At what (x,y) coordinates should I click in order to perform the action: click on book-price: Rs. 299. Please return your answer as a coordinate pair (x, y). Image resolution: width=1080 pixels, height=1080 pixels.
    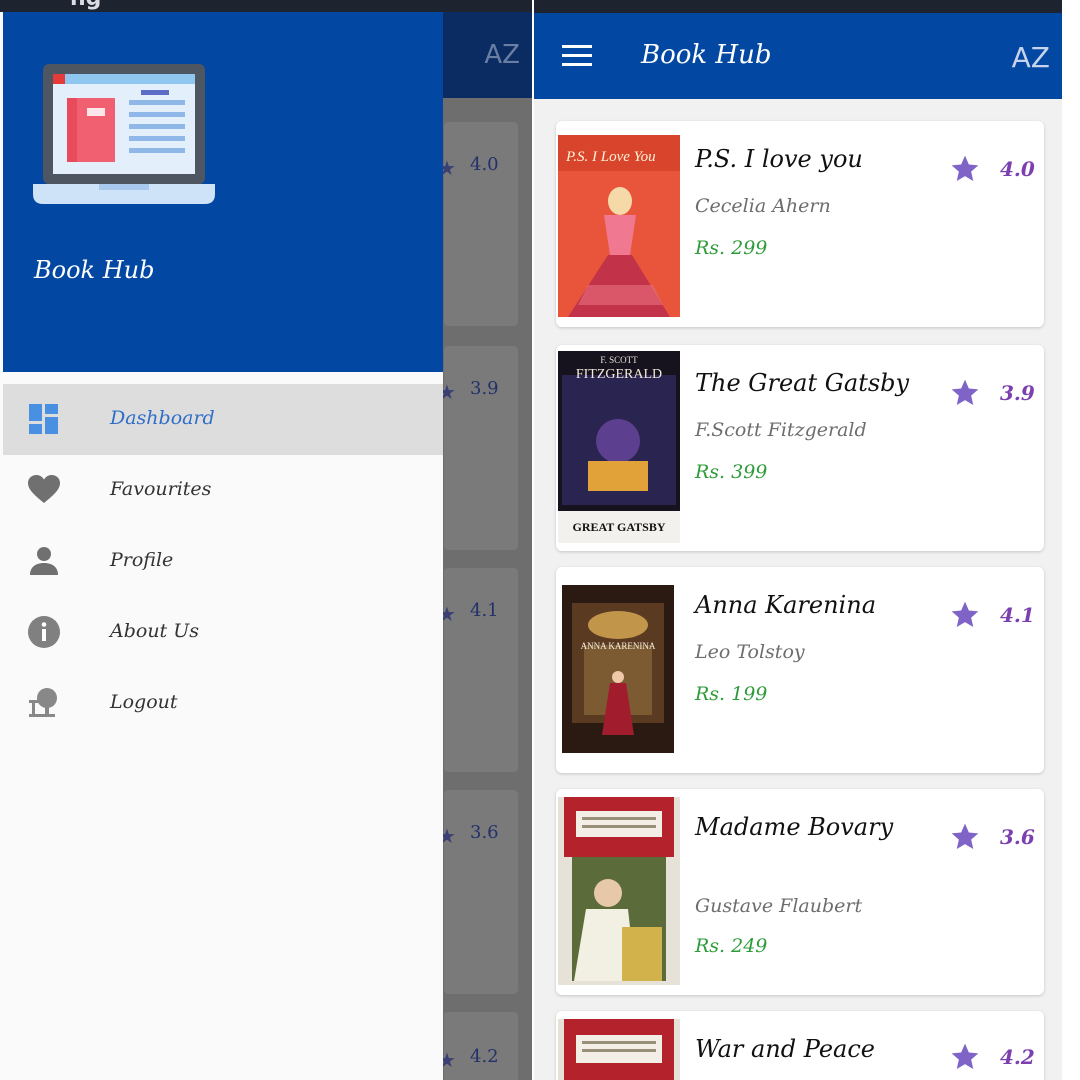
    Looking at the image, I should click on (731, 248).